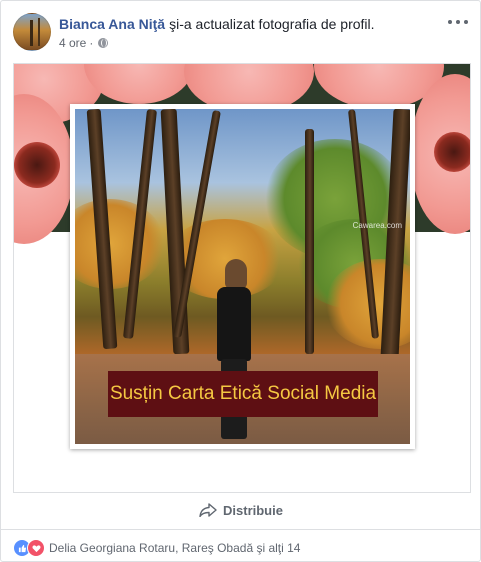 This screenshot has height=562, width=481. What do you see at coordinates (208, 510) in the screenshot?
I see `share-arrow-icon` at bounding box center [208, 510].